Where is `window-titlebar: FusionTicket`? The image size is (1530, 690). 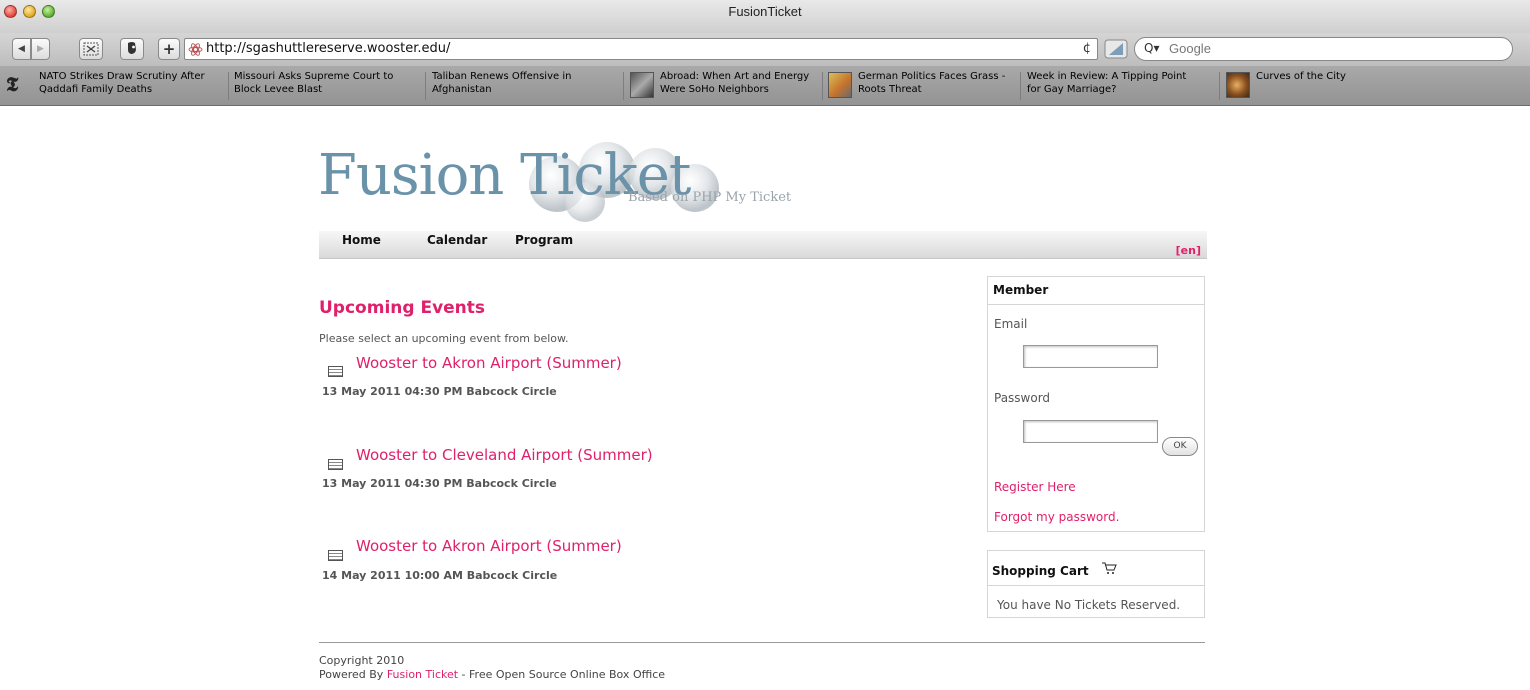 window-titlebar: FusionTicket is located at coordinates (765, 16).